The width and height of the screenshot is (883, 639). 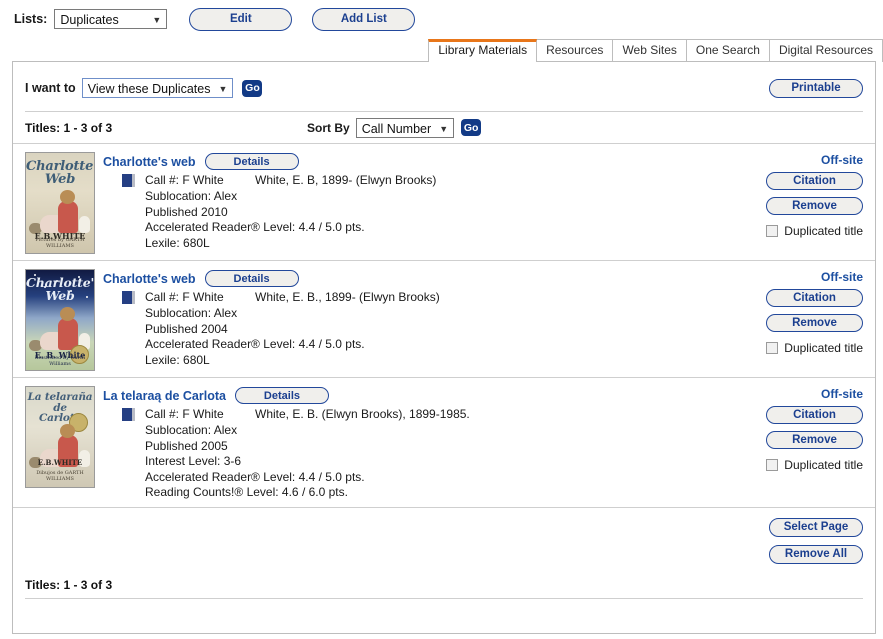 What do you see at coordinates (575, 50) in the screenshot?
I see `tab-resources: Resources` at bounding box center [575, 50].